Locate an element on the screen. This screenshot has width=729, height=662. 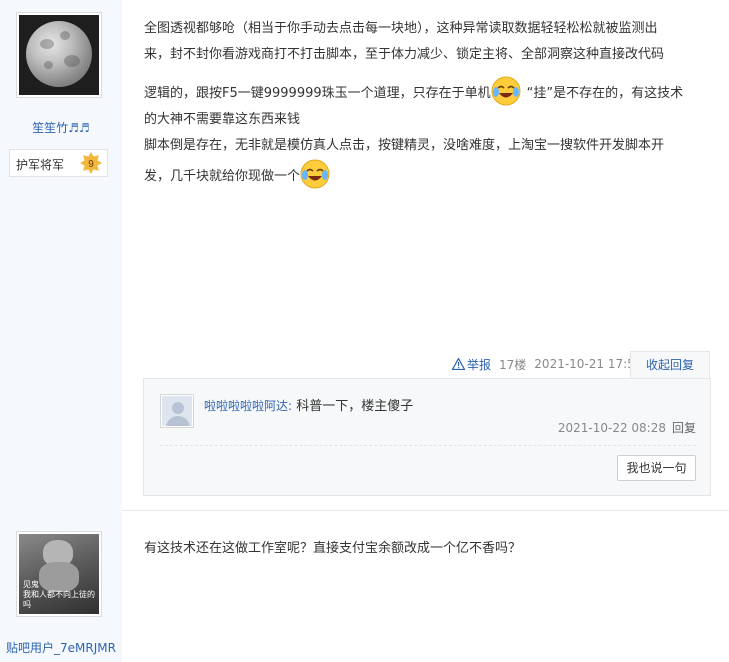
post2-content: 有这技术还在这做工作室呢？直接支付宝余额改成一个亿不香吗？ is located at coordinates (430, 549).